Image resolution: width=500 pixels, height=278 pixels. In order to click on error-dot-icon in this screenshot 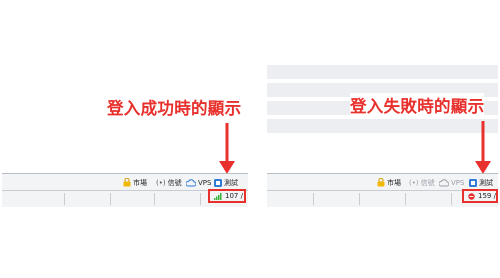, I will do `click(471, 196)`.